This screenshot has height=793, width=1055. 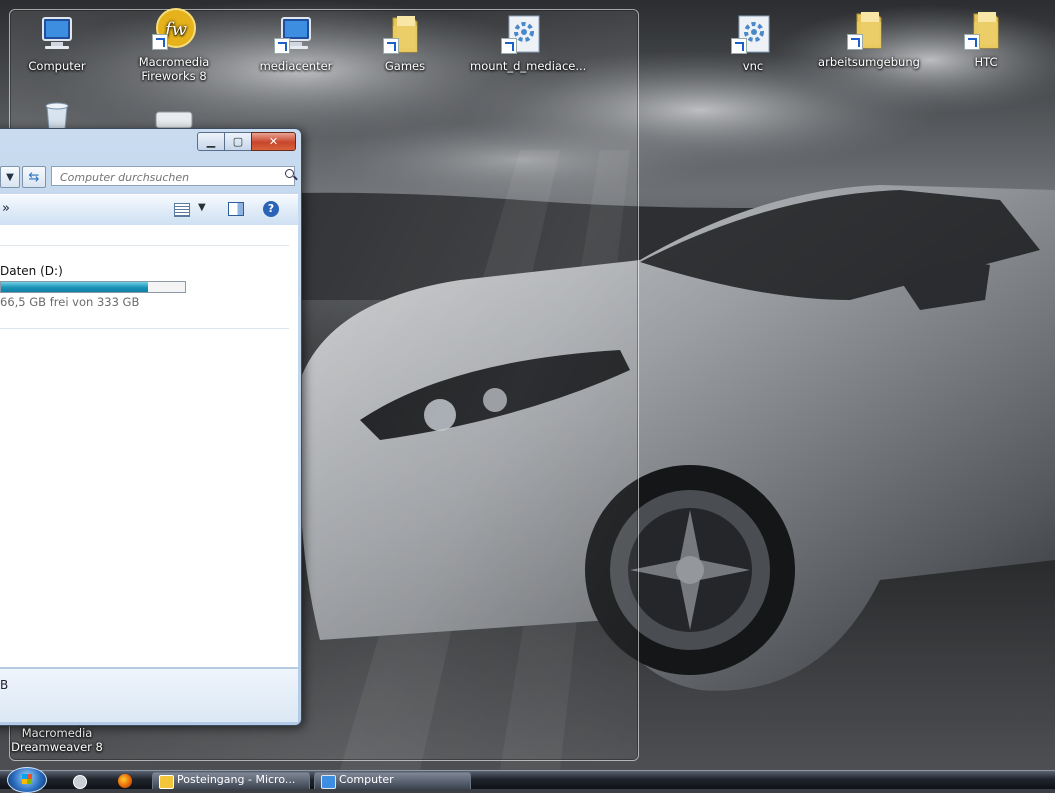 What do you see at coordinates (166, 782) in the screenshot?
I see `outlook-icon` at bounding box center [166, 782].